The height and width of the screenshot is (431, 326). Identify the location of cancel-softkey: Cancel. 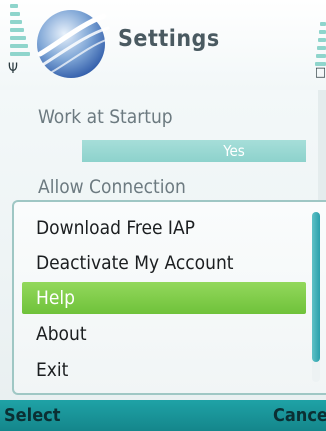
(299, 416).